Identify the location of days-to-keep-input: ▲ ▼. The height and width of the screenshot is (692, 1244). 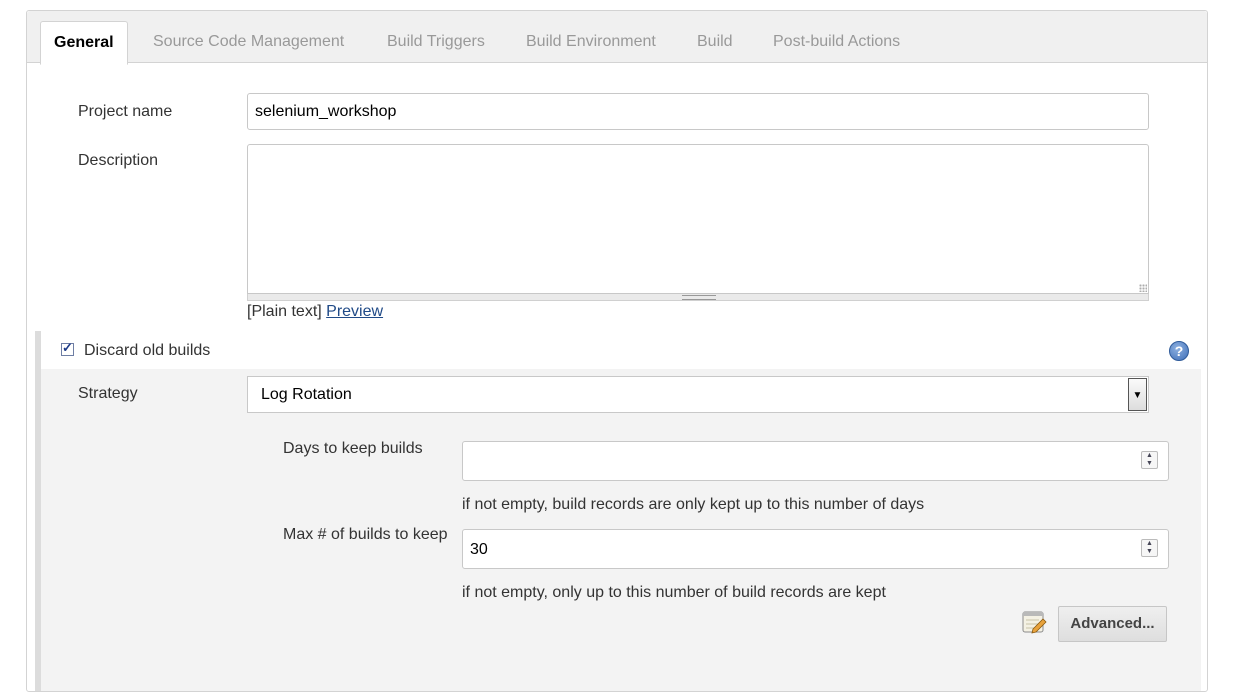
(815, 461).